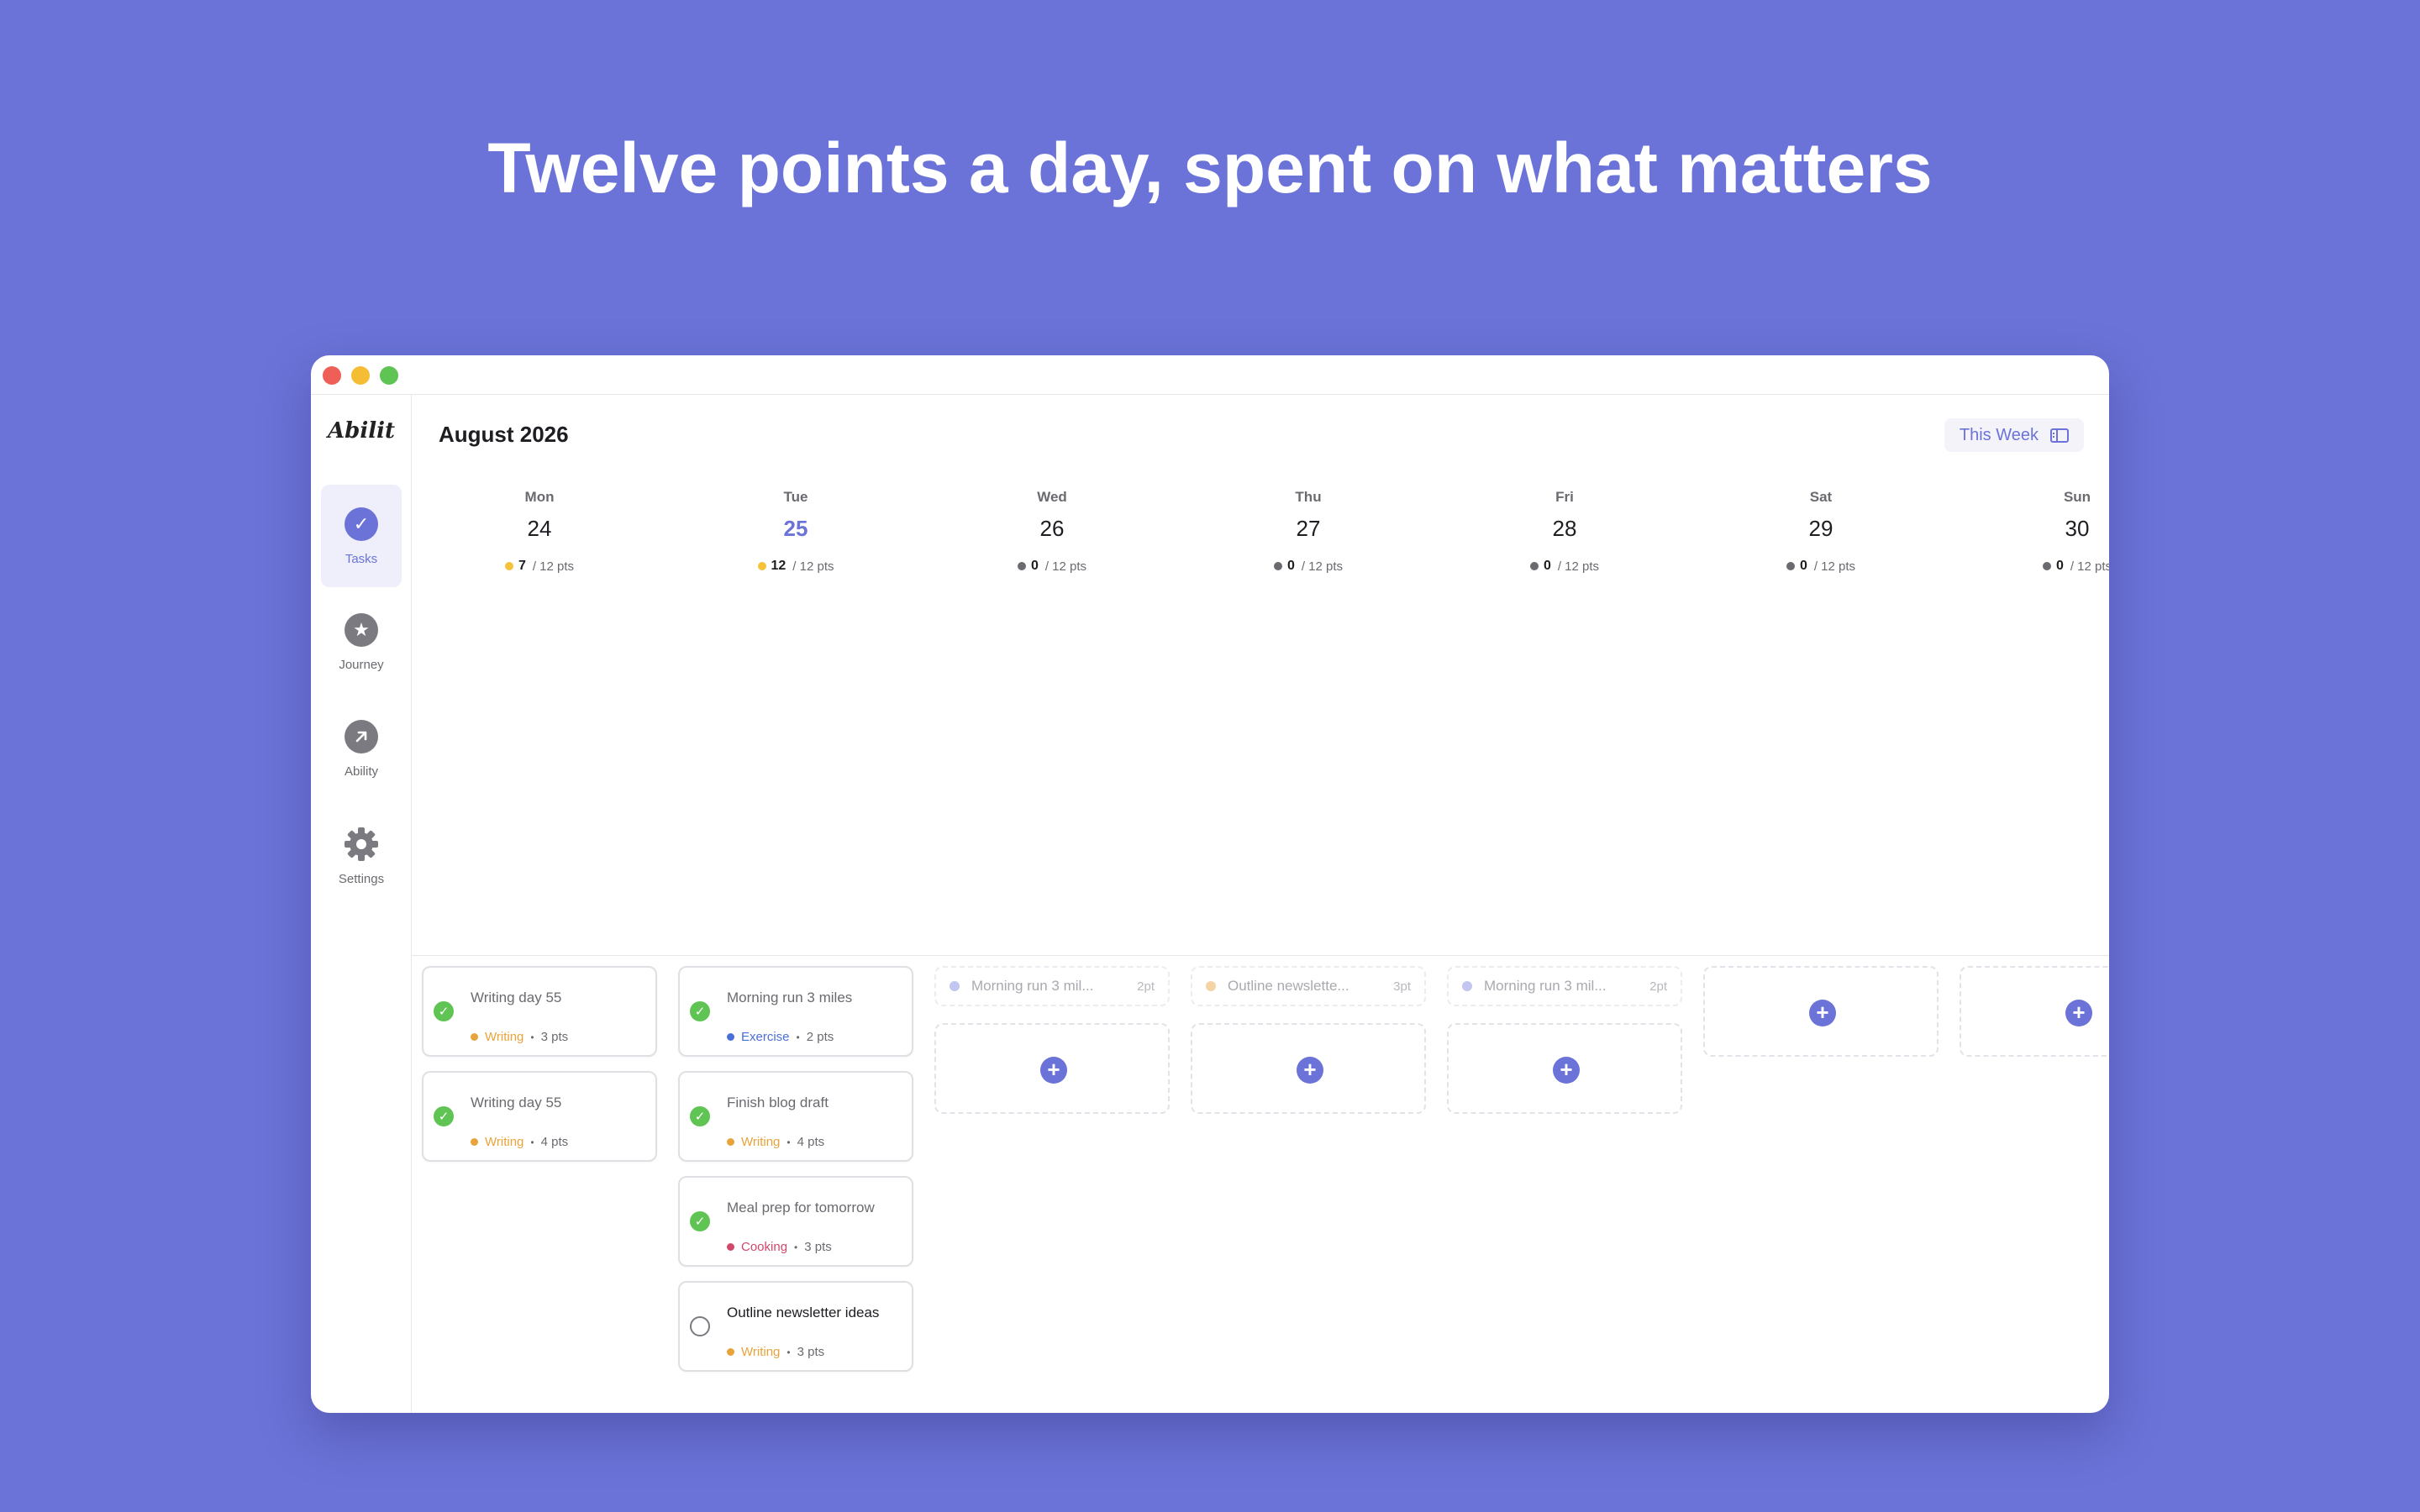  Describe the element at coordinates (1260, 955) in the screenshot. I see `header-divider` at that location.